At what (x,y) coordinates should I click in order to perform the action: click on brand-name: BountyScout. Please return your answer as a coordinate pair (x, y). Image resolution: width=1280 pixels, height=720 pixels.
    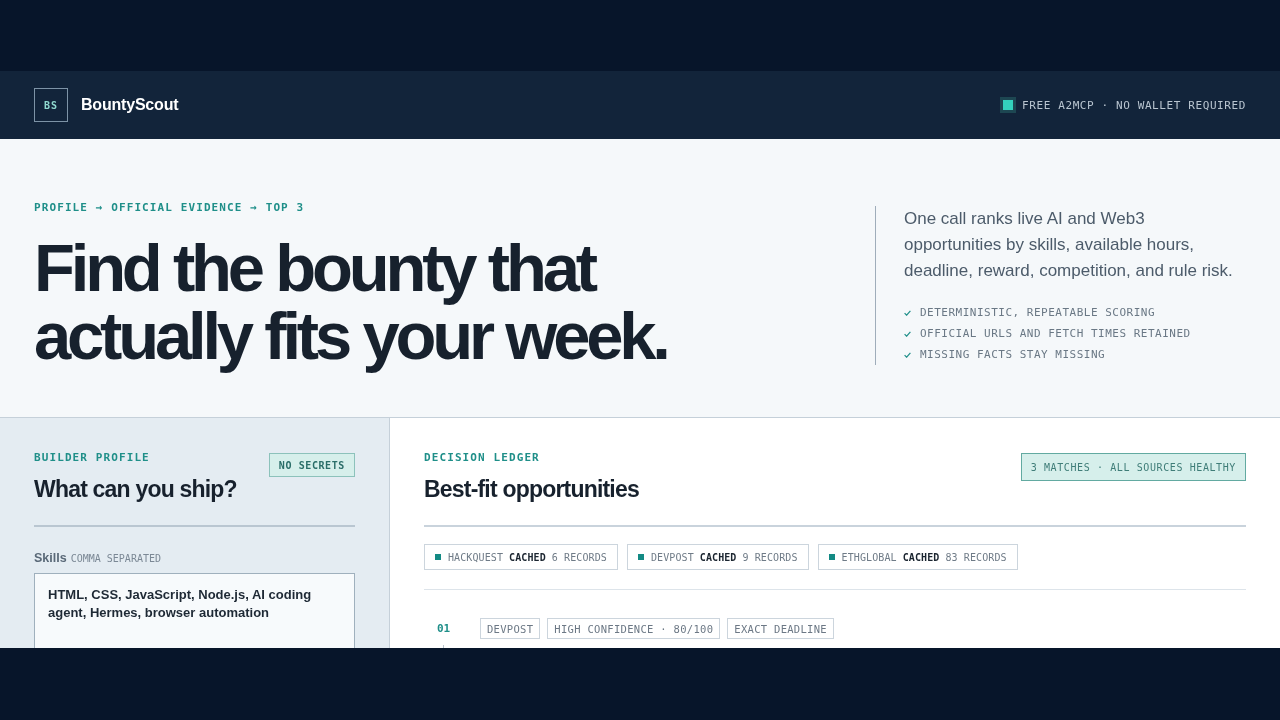
    Looking at the image, I should click on (130, 105).